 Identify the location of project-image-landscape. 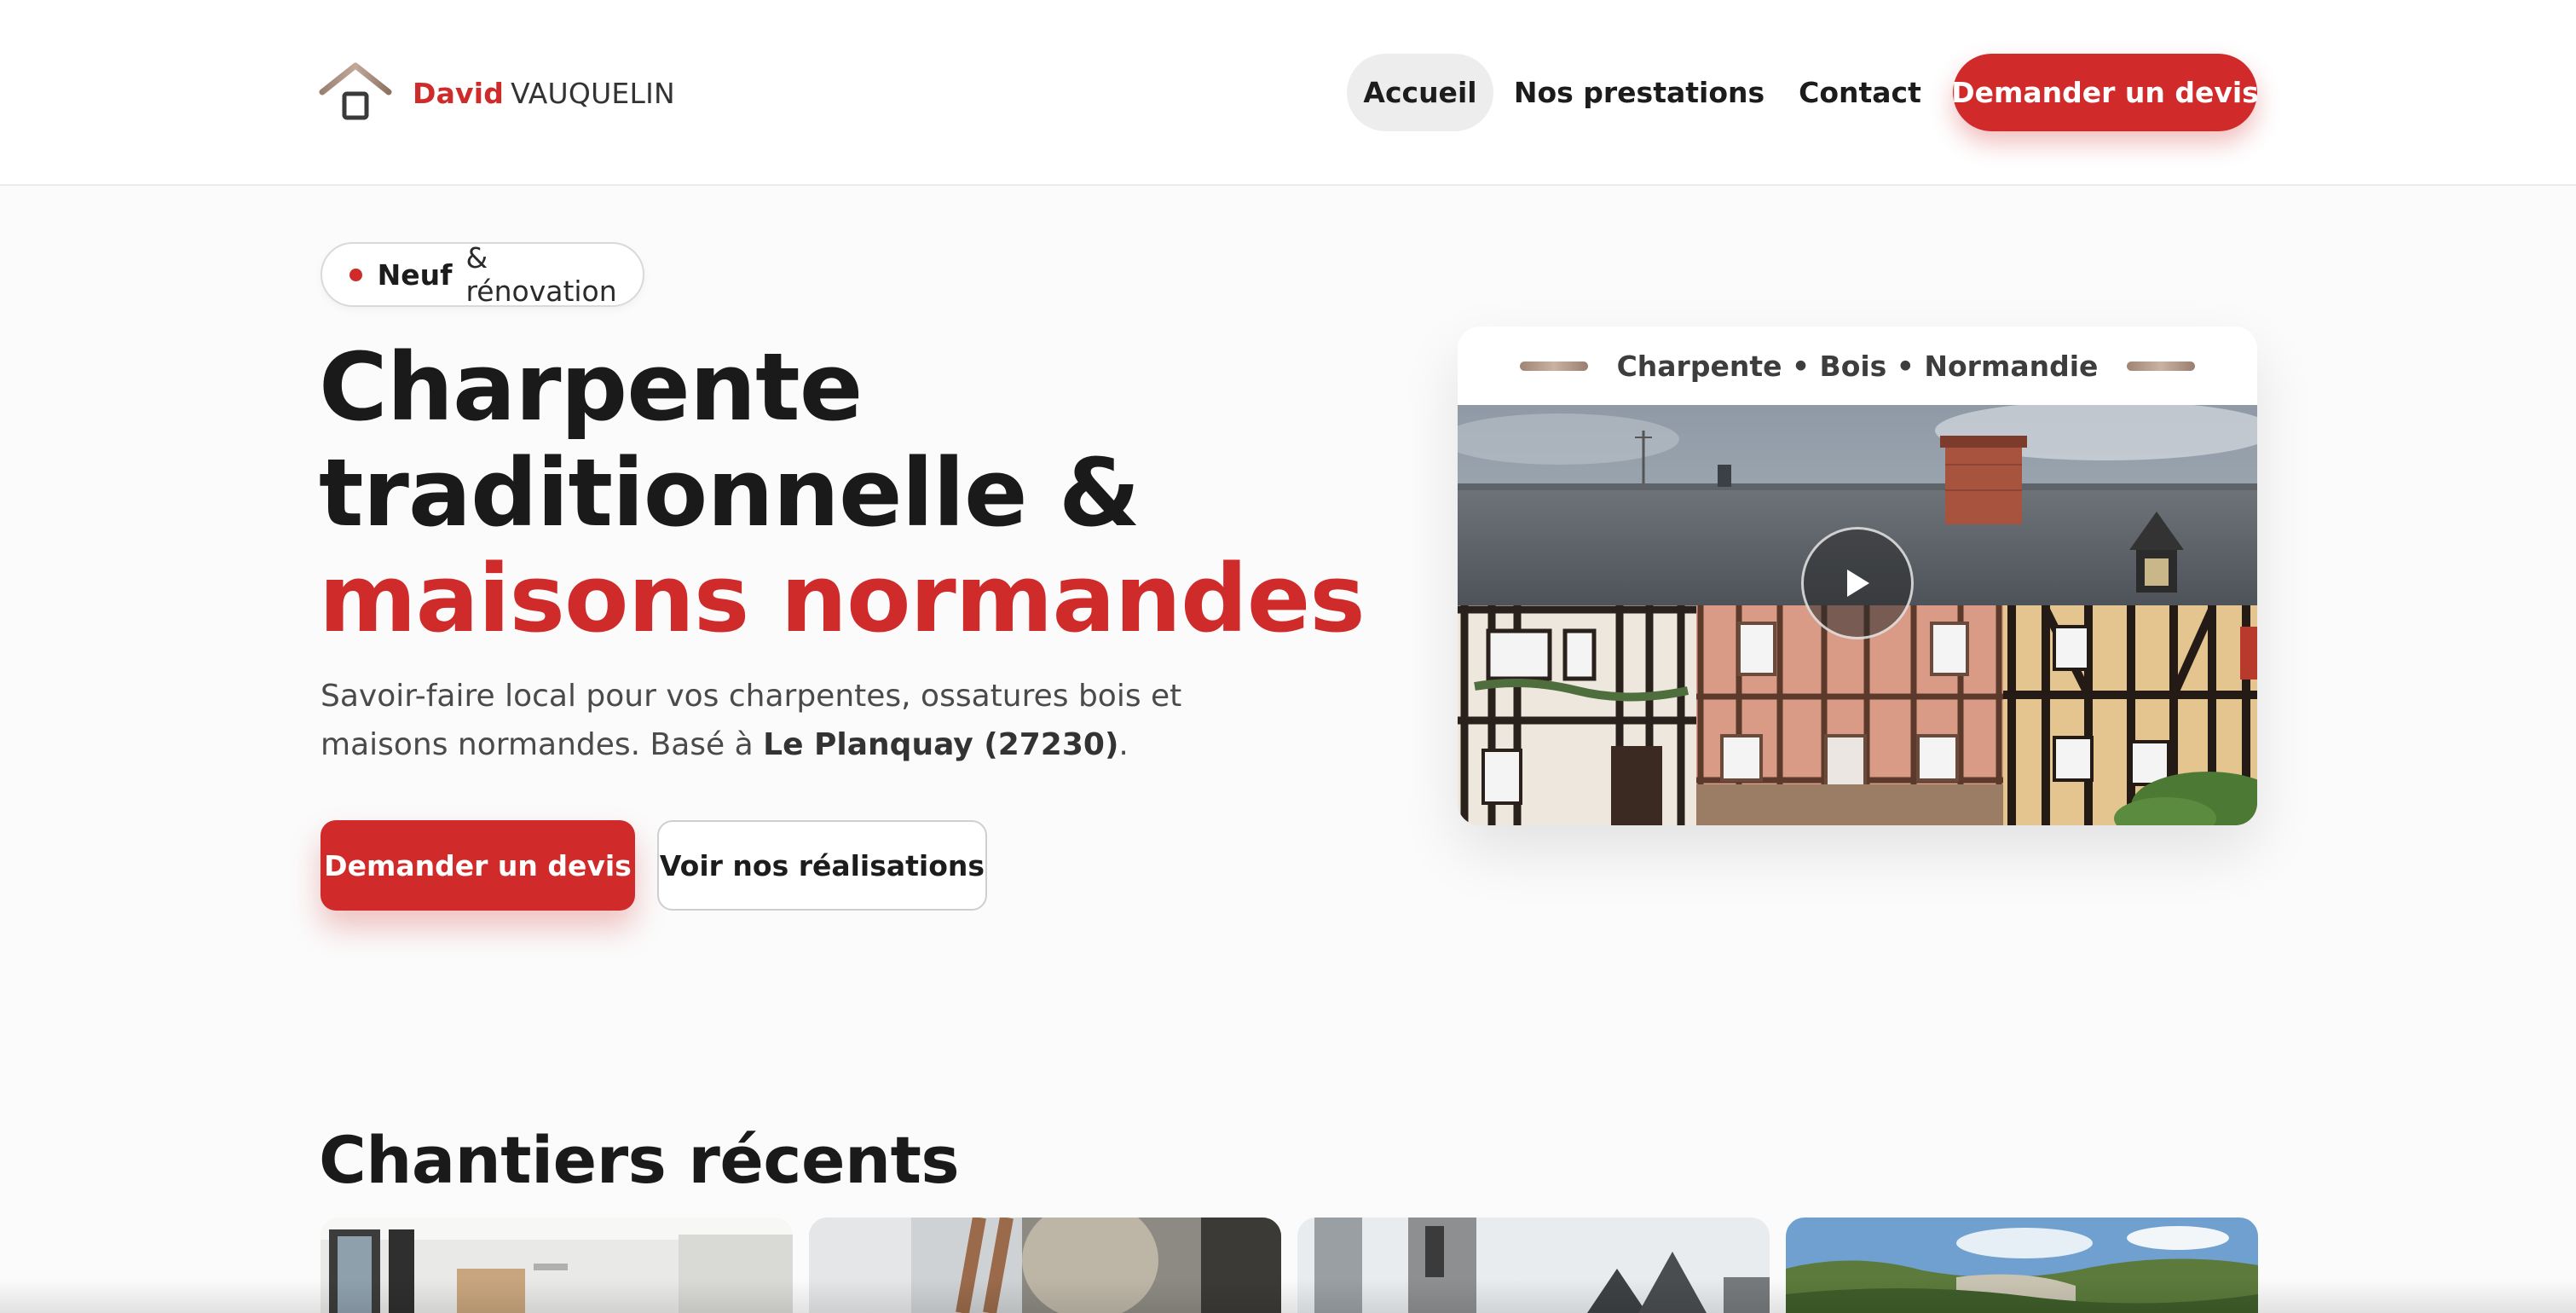
(2022, 1265).